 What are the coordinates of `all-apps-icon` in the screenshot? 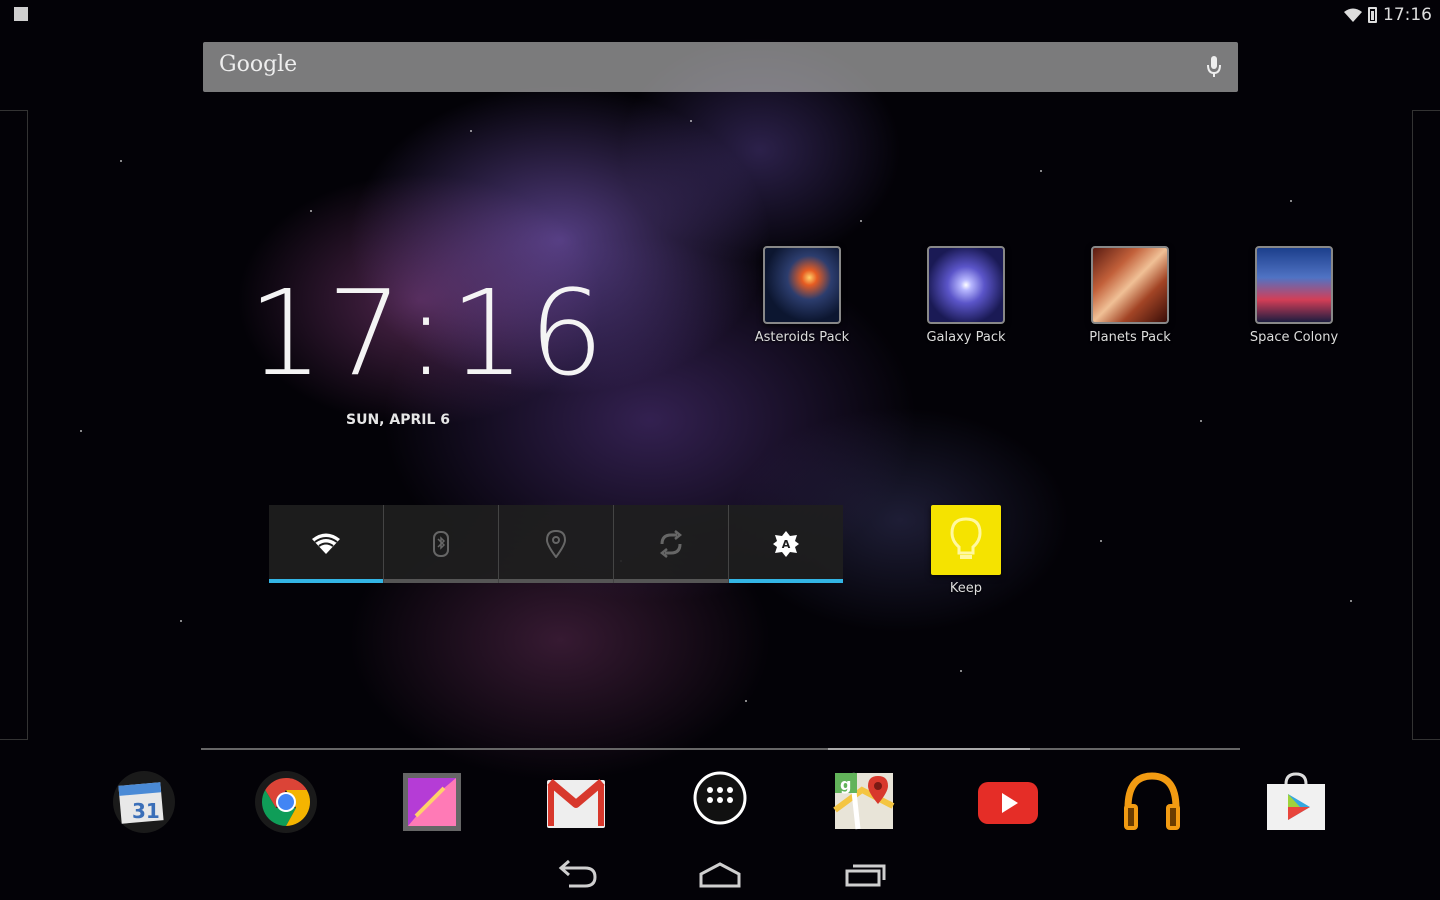 It's located at (720, 798).